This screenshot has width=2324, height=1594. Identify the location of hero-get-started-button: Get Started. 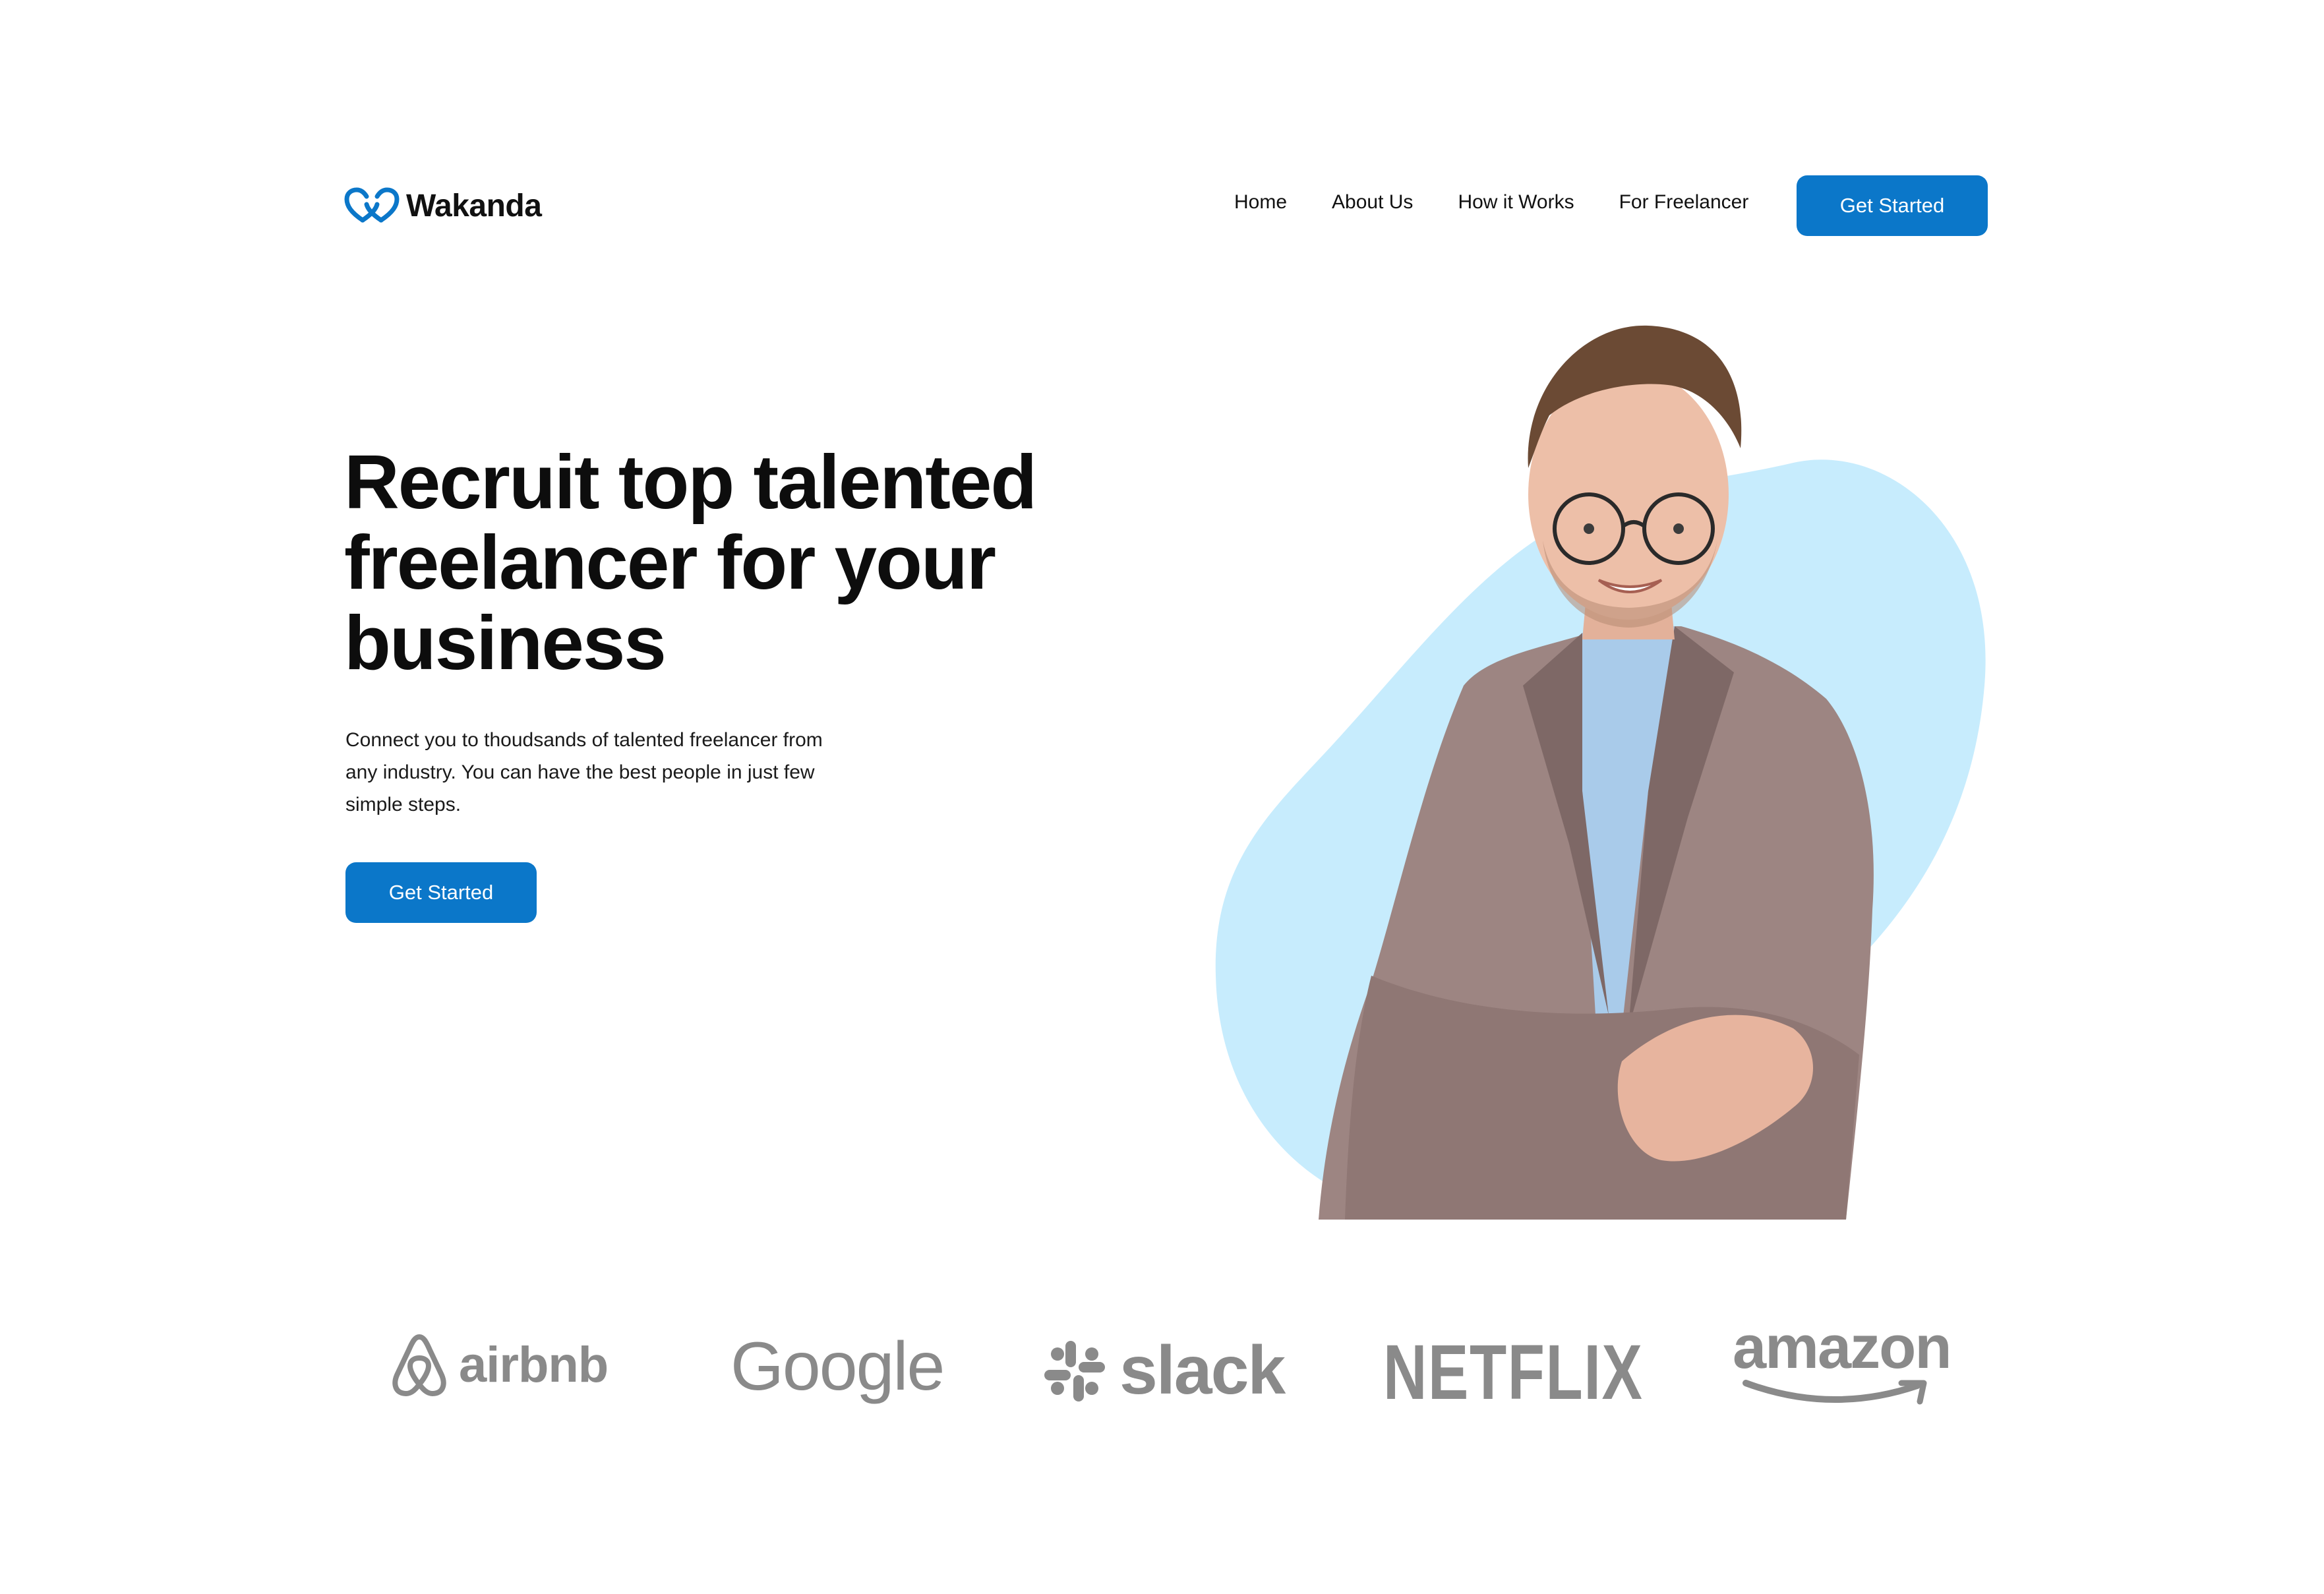
(441, 892).